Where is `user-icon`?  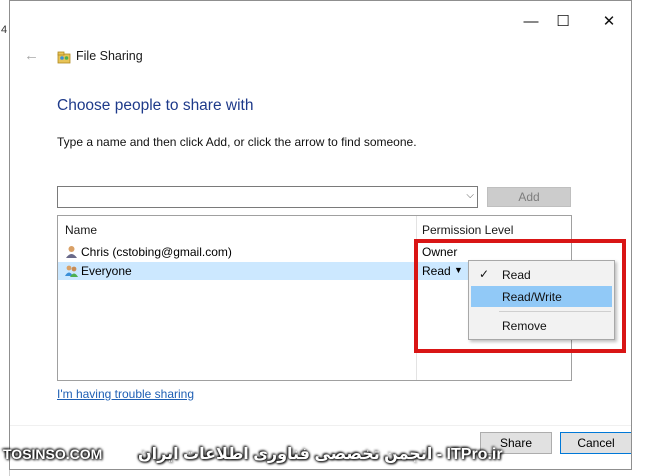
user-icon is located at coordinates (71, 252).